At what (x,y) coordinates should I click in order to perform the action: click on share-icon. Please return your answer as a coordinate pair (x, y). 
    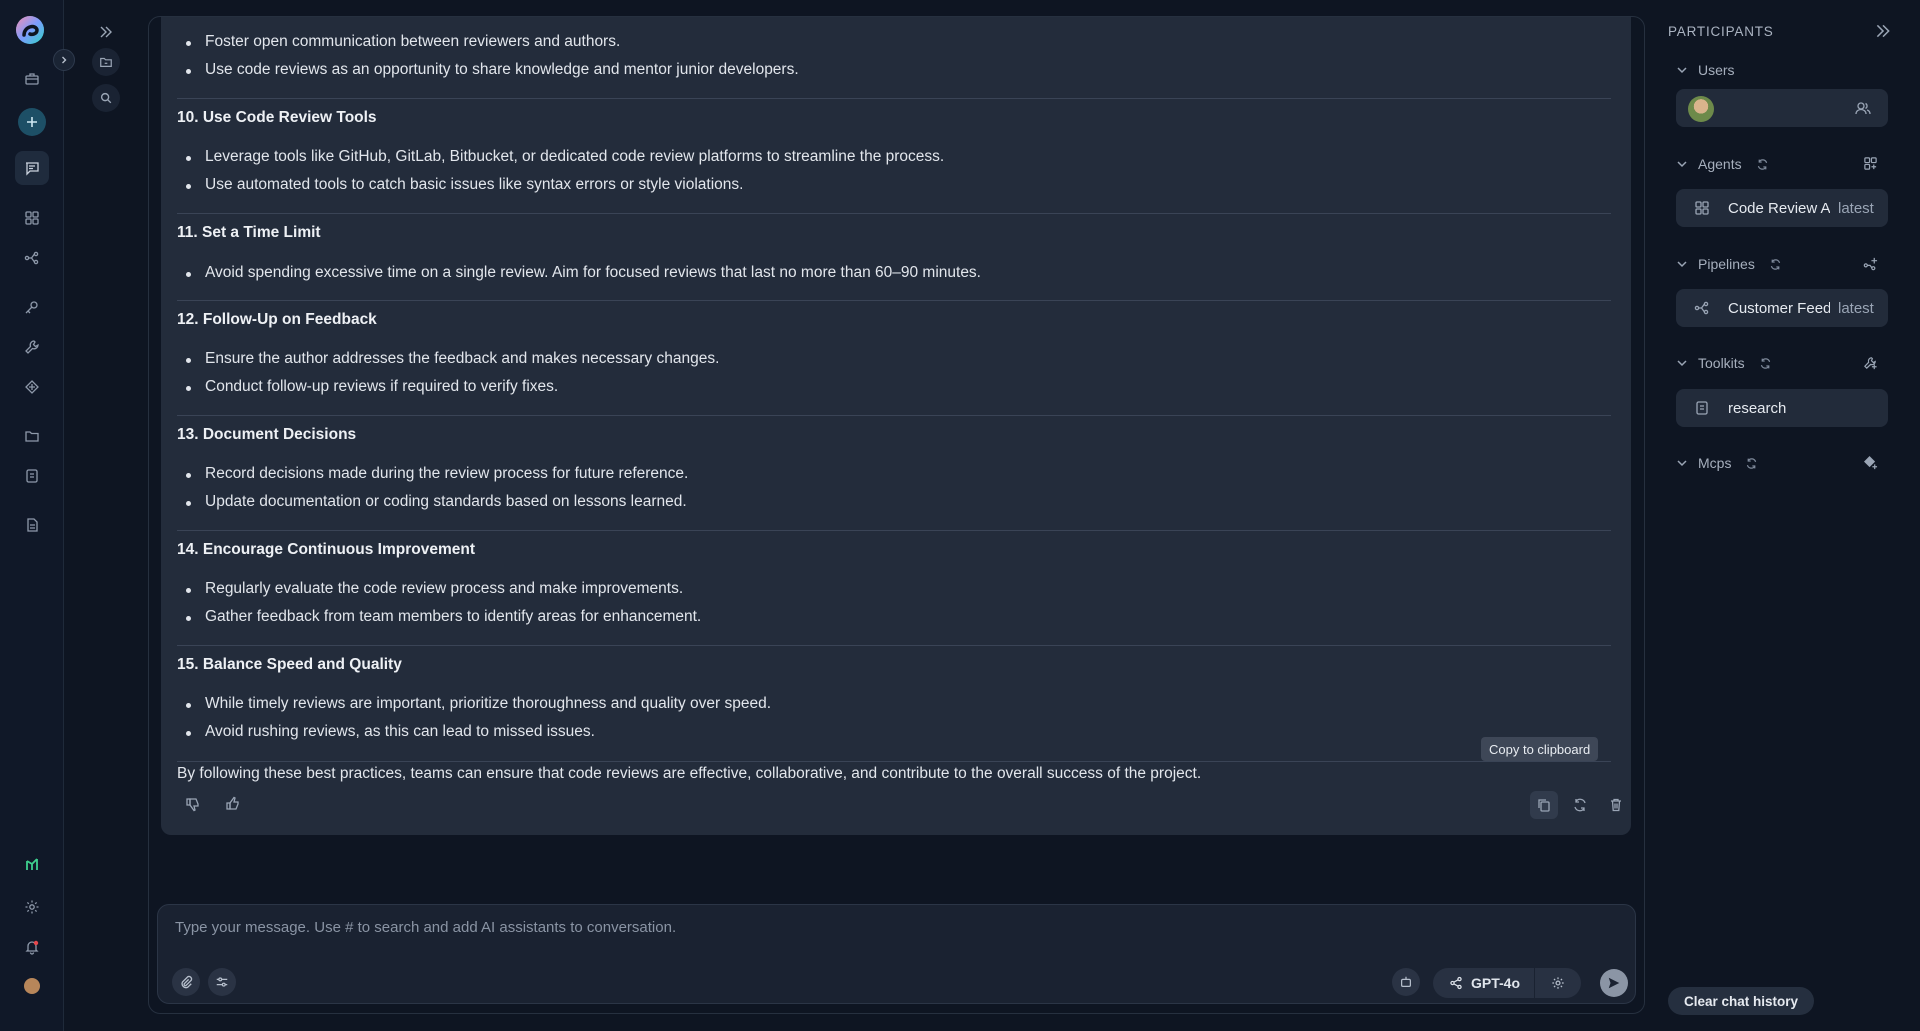
    Looking at the image, I should click on (1456, 983).